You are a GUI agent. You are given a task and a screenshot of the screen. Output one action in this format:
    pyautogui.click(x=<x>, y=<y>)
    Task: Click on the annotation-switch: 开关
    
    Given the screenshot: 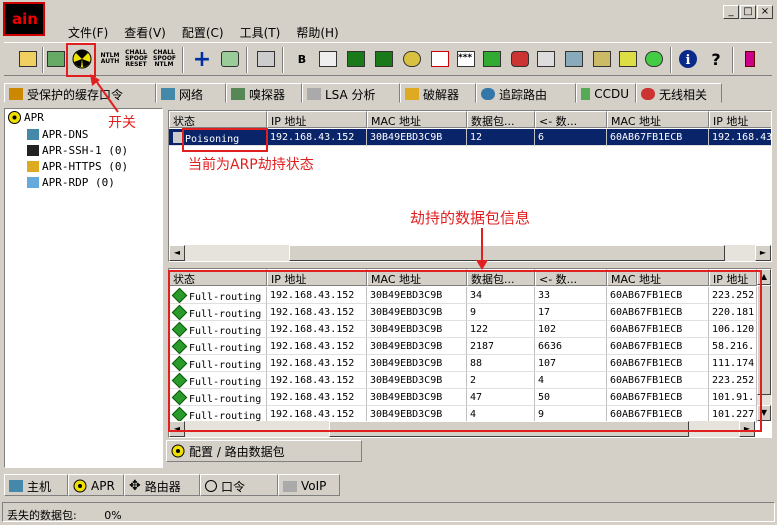 What is the action you would take?
    pyautogui.click(x=122, y=123)
    